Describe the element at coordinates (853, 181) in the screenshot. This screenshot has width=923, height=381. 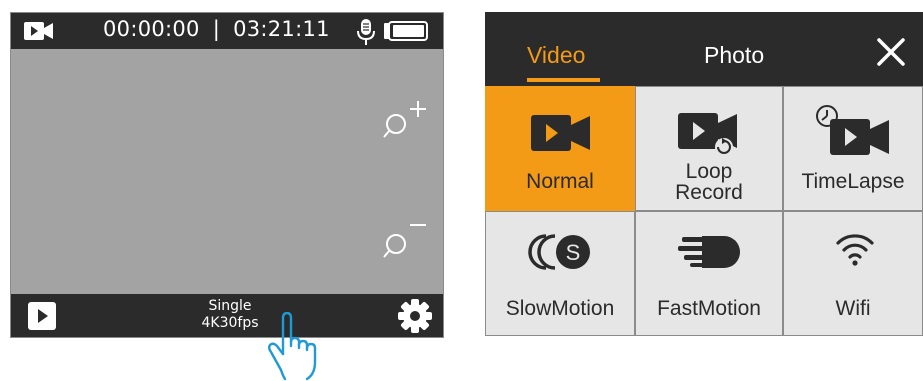
I see `mode-label: TimeLapse` at that location.